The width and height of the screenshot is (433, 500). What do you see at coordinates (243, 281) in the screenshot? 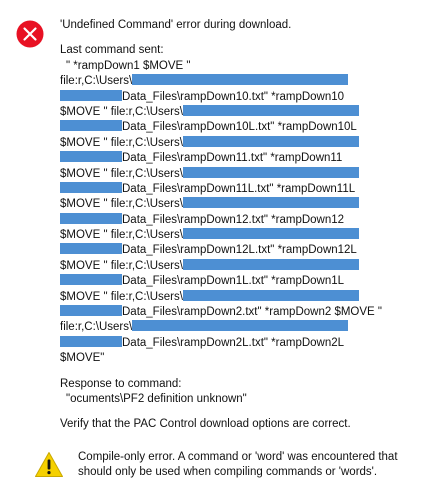
I see `command-line: Data_Files\rampDown1L.txt" *rampDown1L` at bounding box center [243, 281].